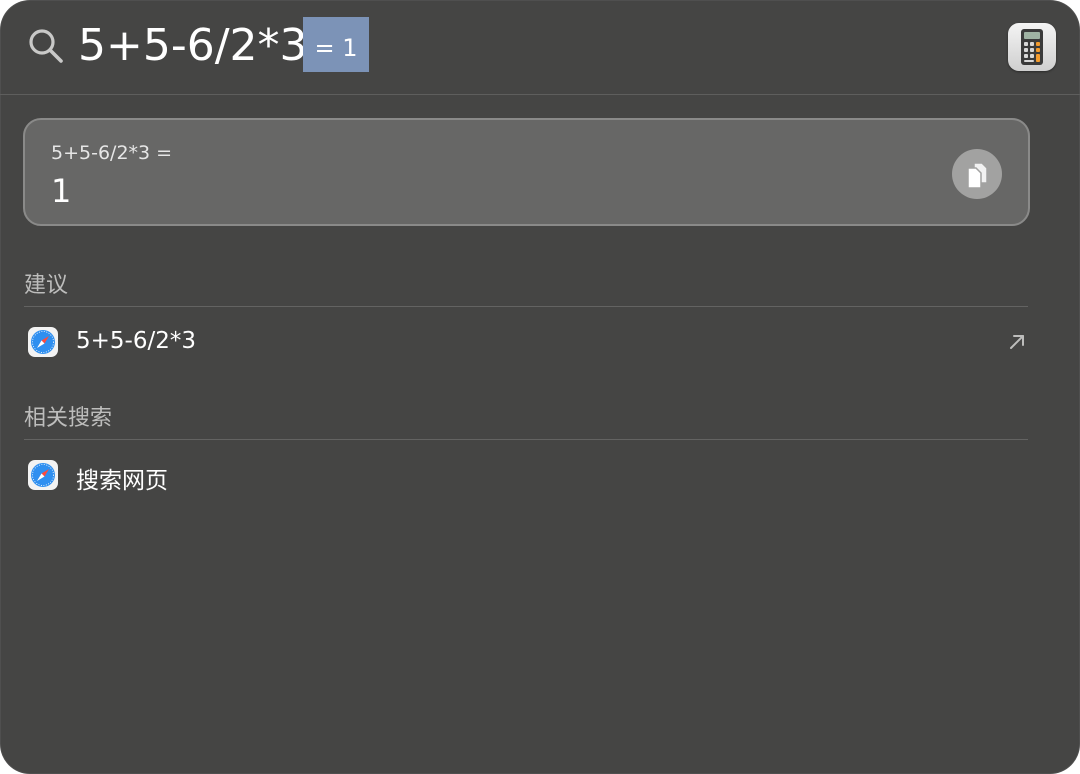 The image size is (1080, 774). Describe the element at coordinates (336, 44) in the screenshot. I see `inline-calculation-result: = 1` at that location.